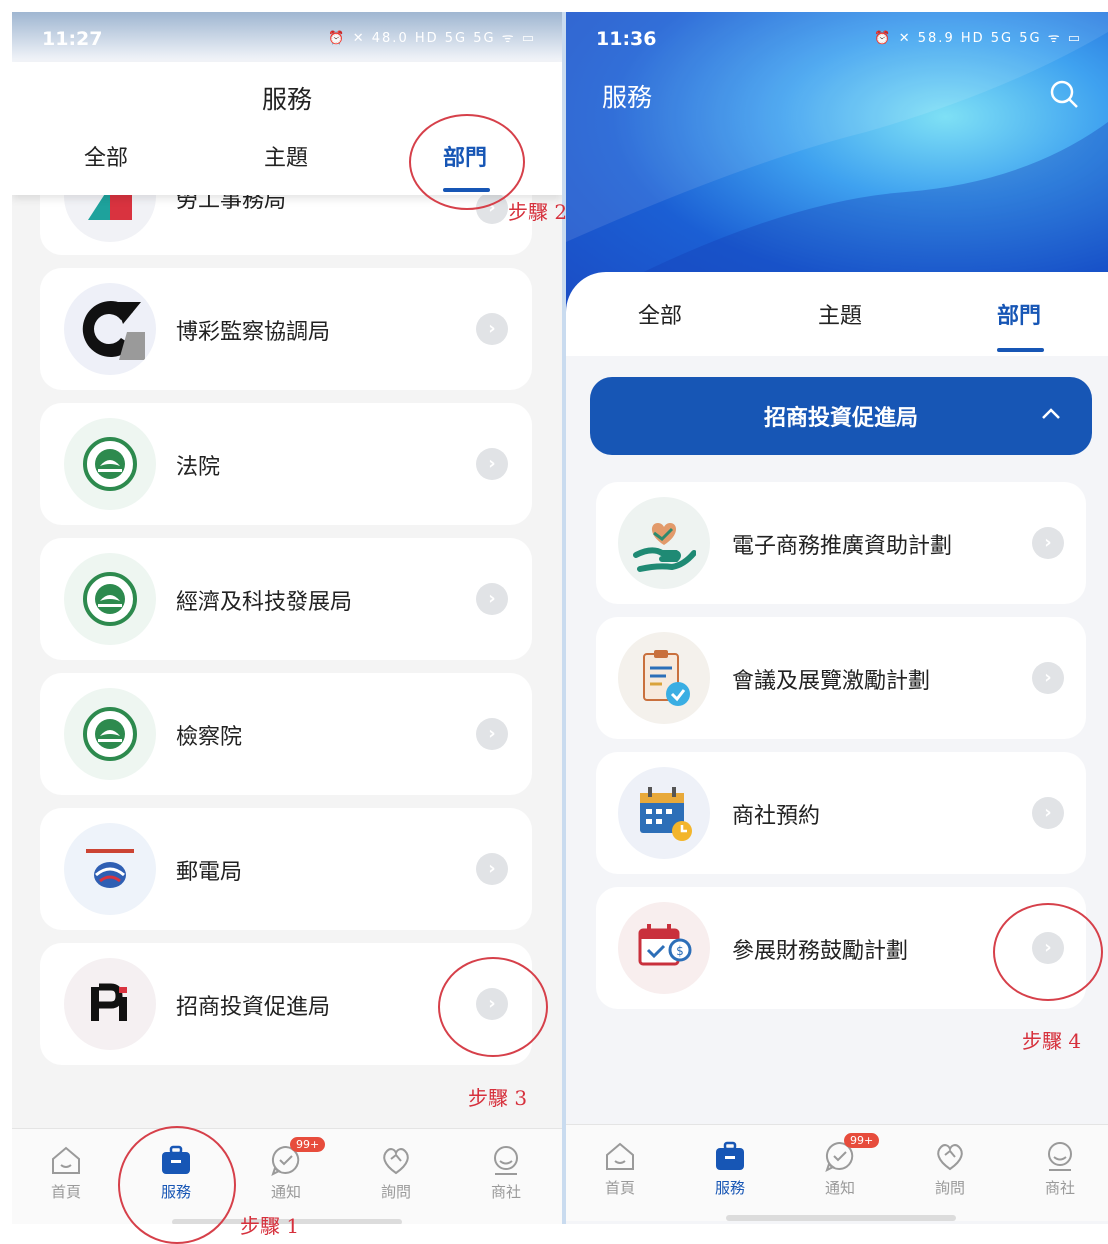 The width and height of the screenshot is (1108, 1244). I want to click on service-item-mice: 會議及展覽激勵計劃 ›, so click(841, 678).